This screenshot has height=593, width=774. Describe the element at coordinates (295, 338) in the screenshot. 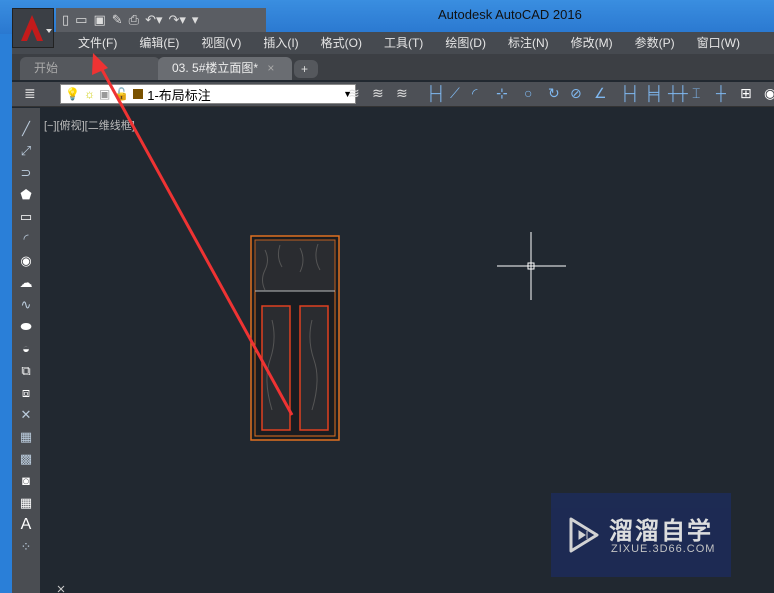

I see `door-elevation` at that location.